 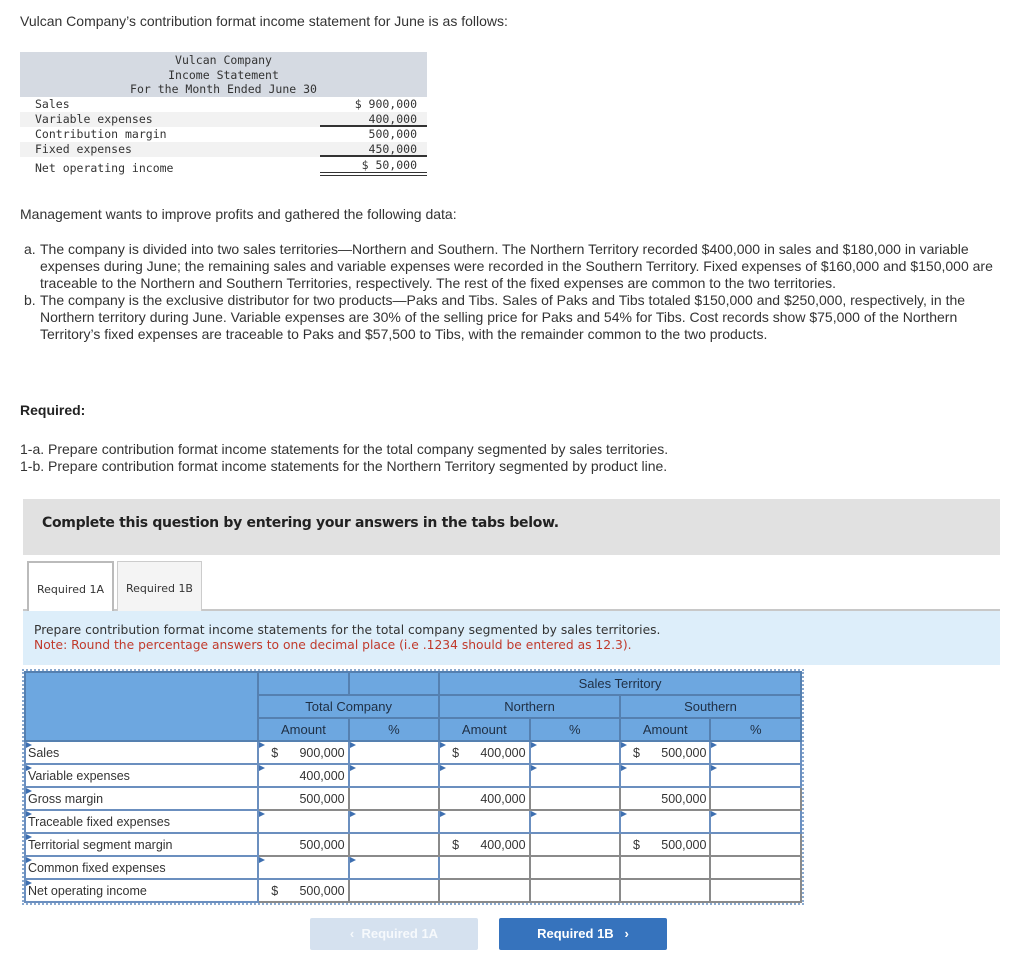 What do you see at coordinates (665, 890) in the screenshot?
I see `southern-amount-cell` at bounding box center [665, 890].